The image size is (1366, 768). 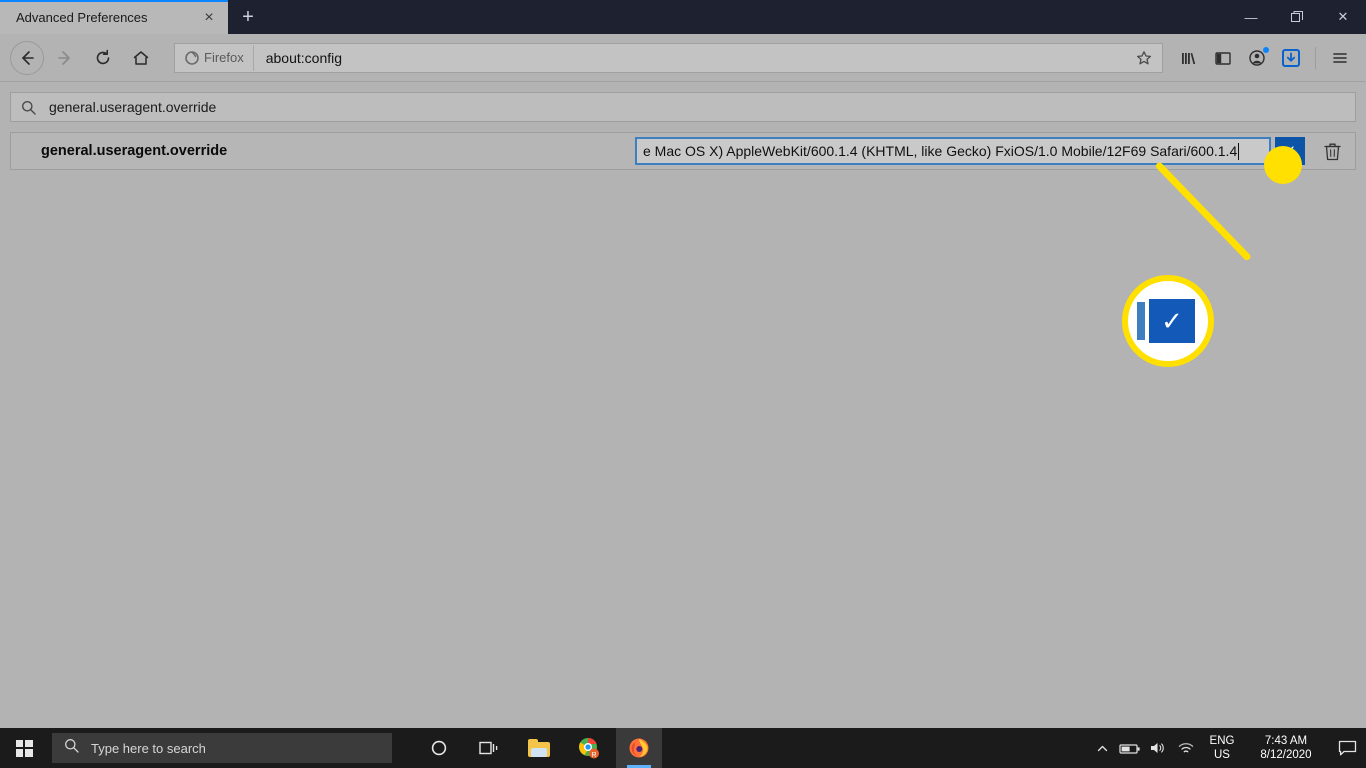 I want to click on identity-label: Firefox, so click(x=224, y=57).